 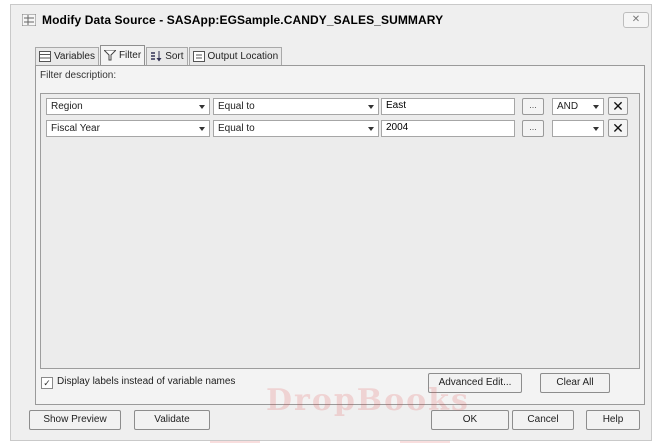 What do you see at coordinates (174, 56) in the screenshot?
I see `tab-label: Sort` at bounding box center [174, 56].